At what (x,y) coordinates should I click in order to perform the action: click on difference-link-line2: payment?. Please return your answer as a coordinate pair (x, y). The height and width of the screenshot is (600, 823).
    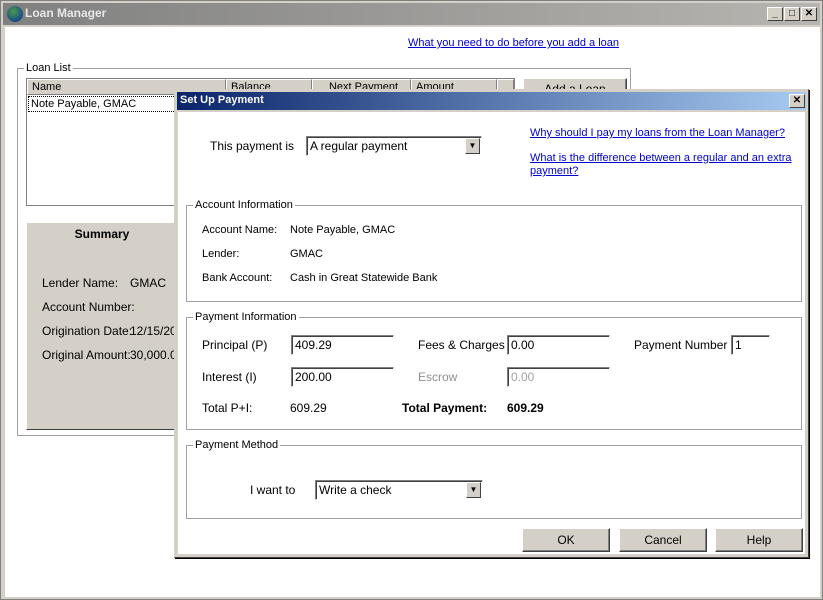
    Looking at the image, I should click on (554, 171).